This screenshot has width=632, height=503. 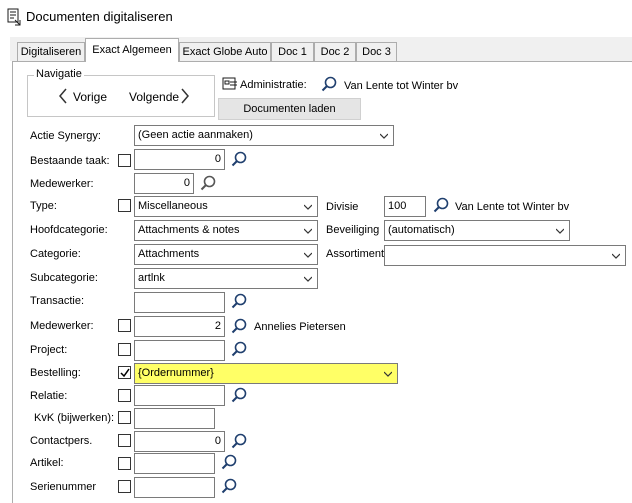 What do you see at coordinates (49, 350) in the screenshot?
I see `project-label: Project:` at bounding box center [49, 350].